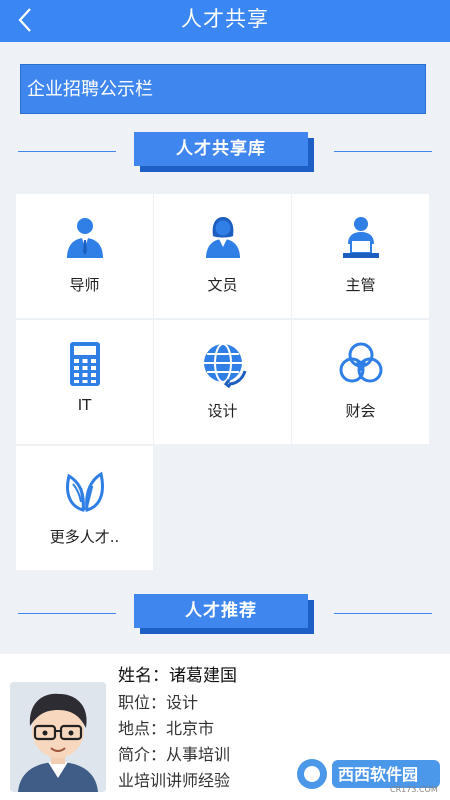 This screenshot has height=800, width=450. I want to click on leaf-icon, so click(84, 491).